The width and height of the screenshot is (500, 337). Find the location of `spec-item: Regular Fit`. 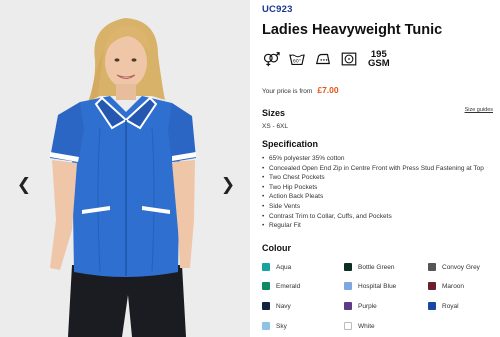

spec-item: Regular Fit is located at coordinates (381, 226).